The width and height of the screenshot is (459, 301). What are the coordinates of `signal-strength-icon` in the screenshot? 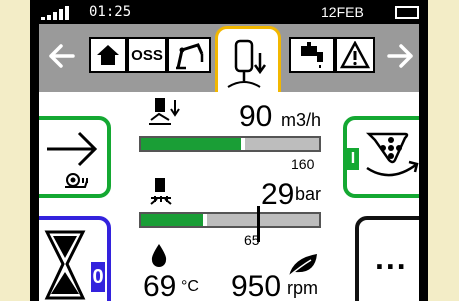 It's located at (55, 13).